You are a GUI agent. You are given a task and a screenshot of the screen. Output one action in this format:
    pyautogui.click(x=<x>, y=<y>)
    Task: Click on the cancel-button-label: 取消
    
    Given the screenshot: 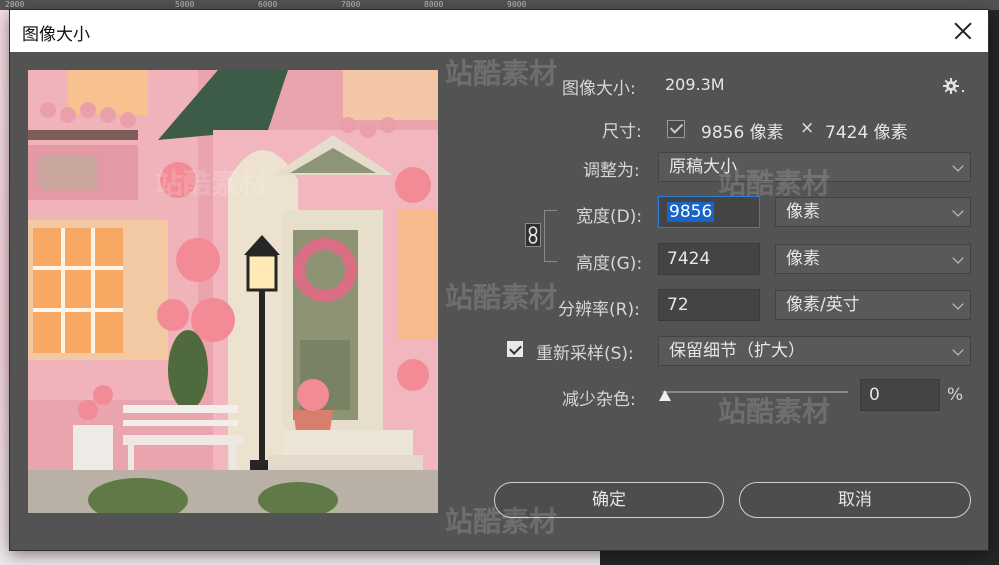 What is the action you would take?
    pyautogui.click(x=855, y=500)
    